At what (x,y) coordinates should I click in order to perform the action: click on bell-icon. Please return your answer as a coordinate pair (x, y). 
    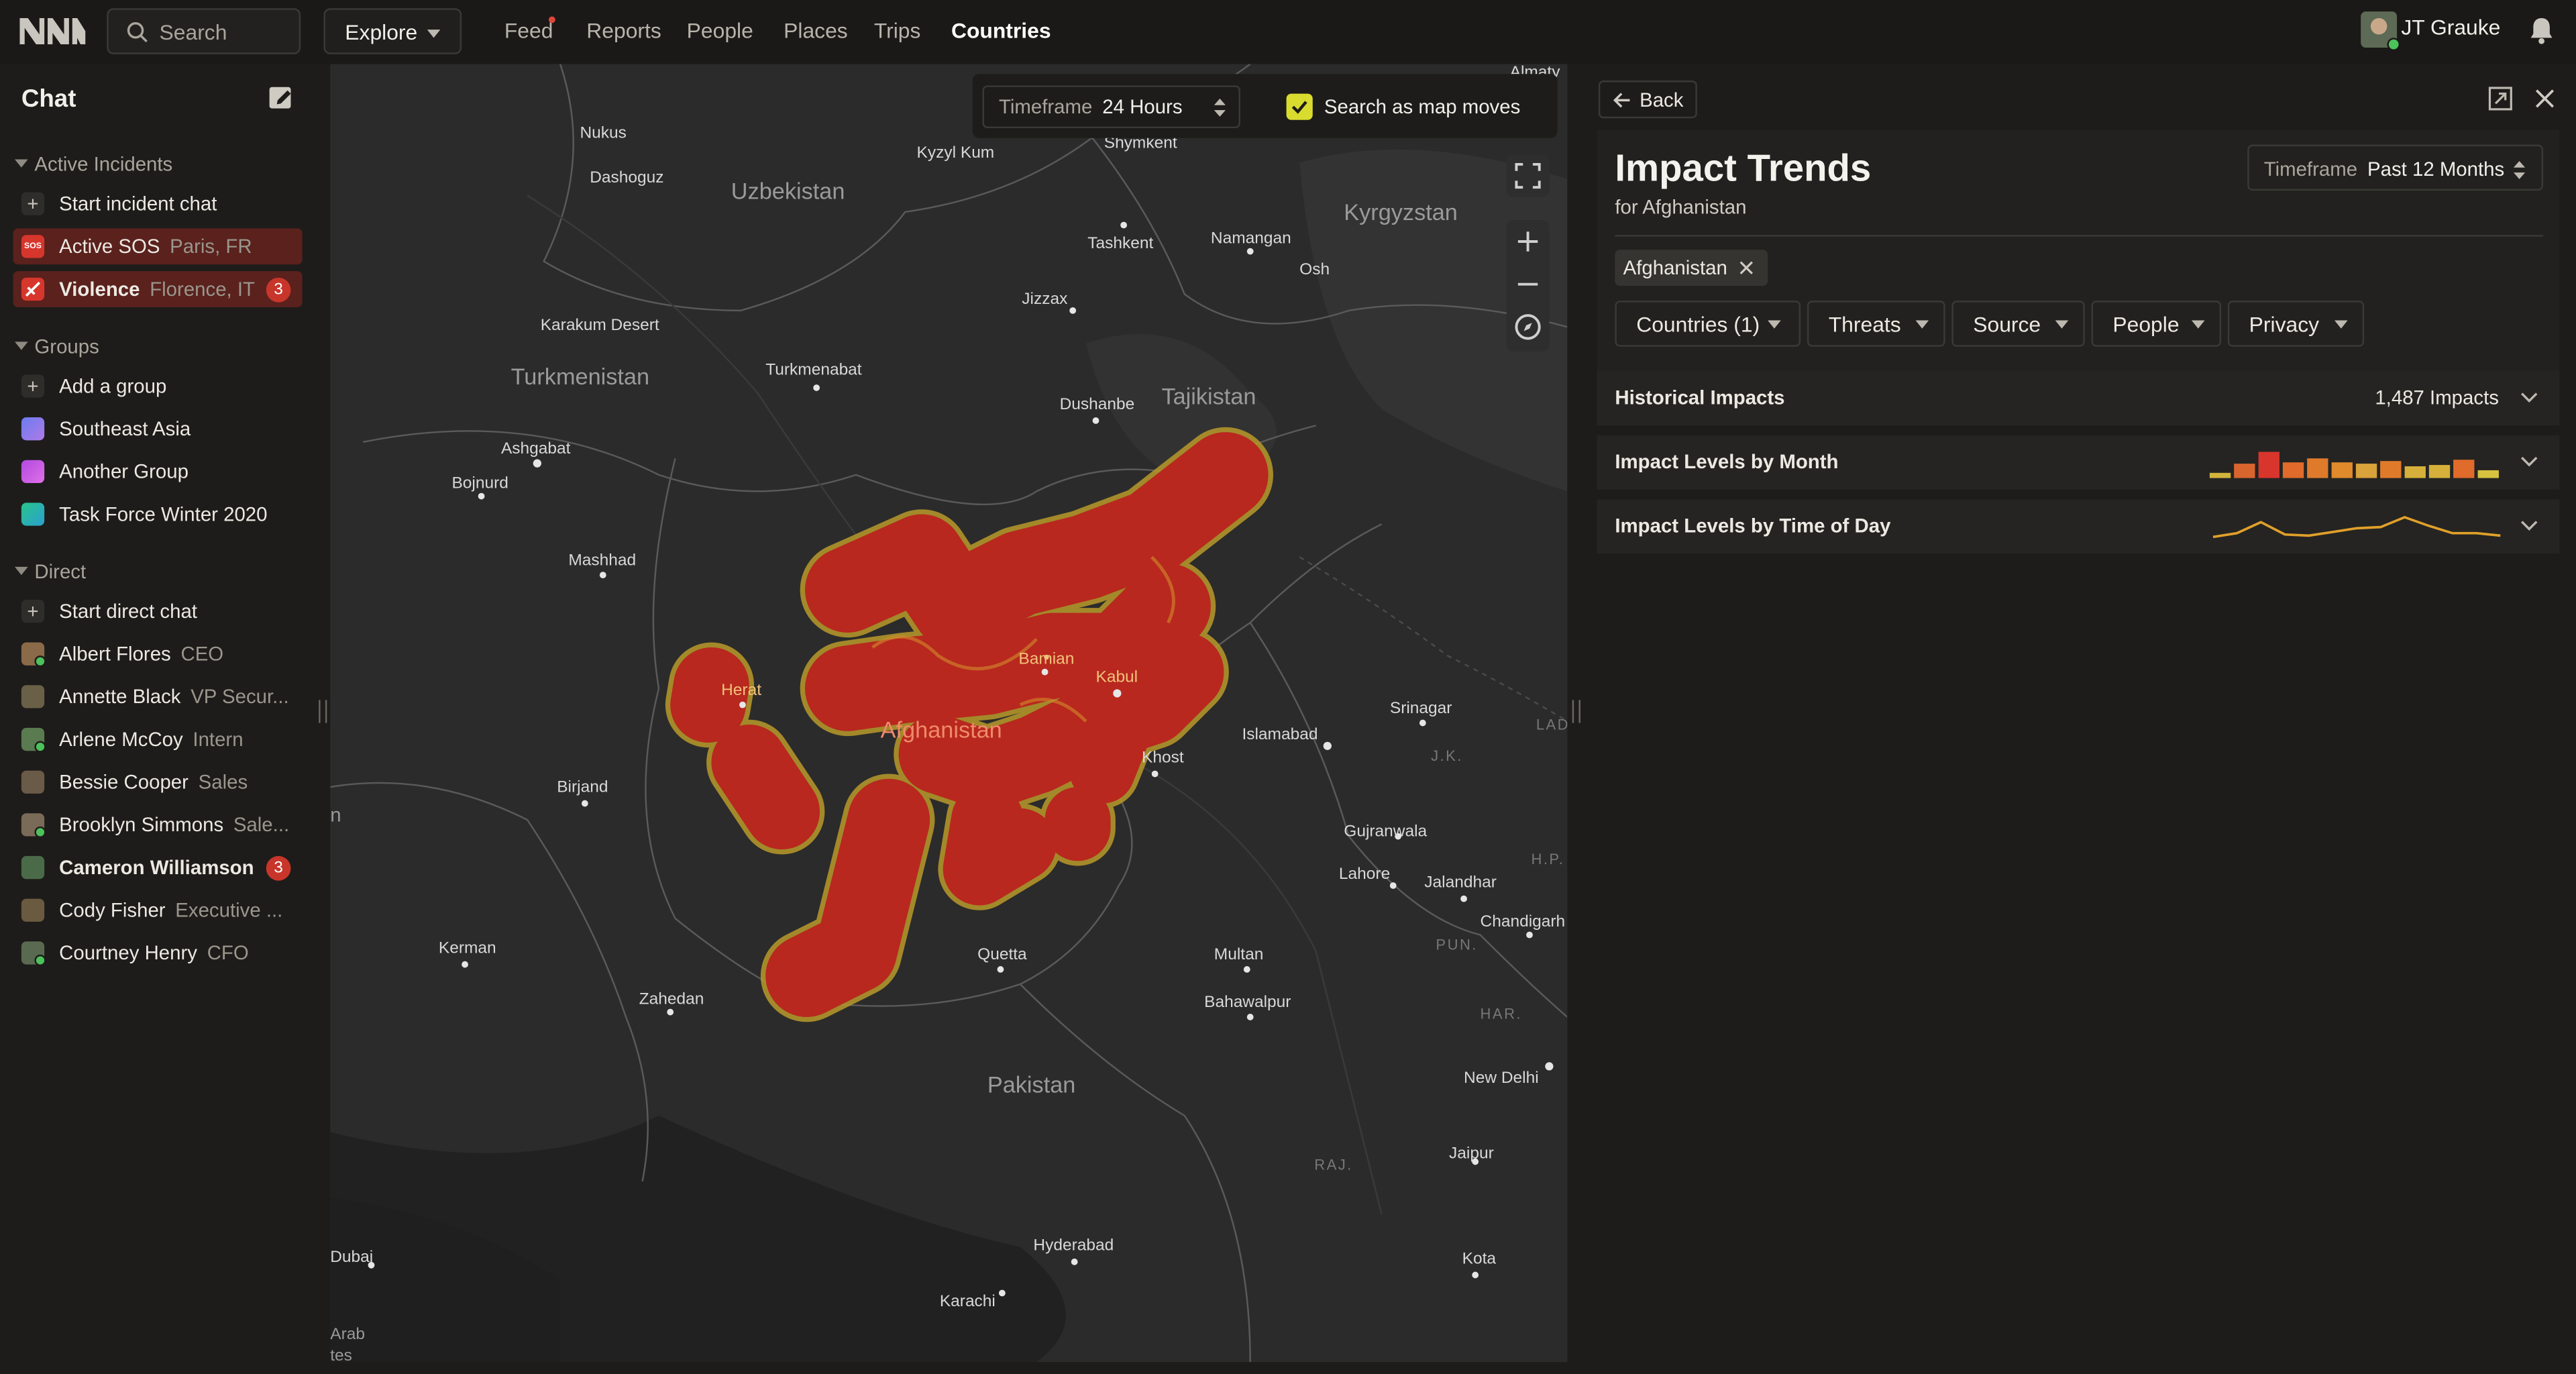
    Looking at the image, I should click on (2541, 30).